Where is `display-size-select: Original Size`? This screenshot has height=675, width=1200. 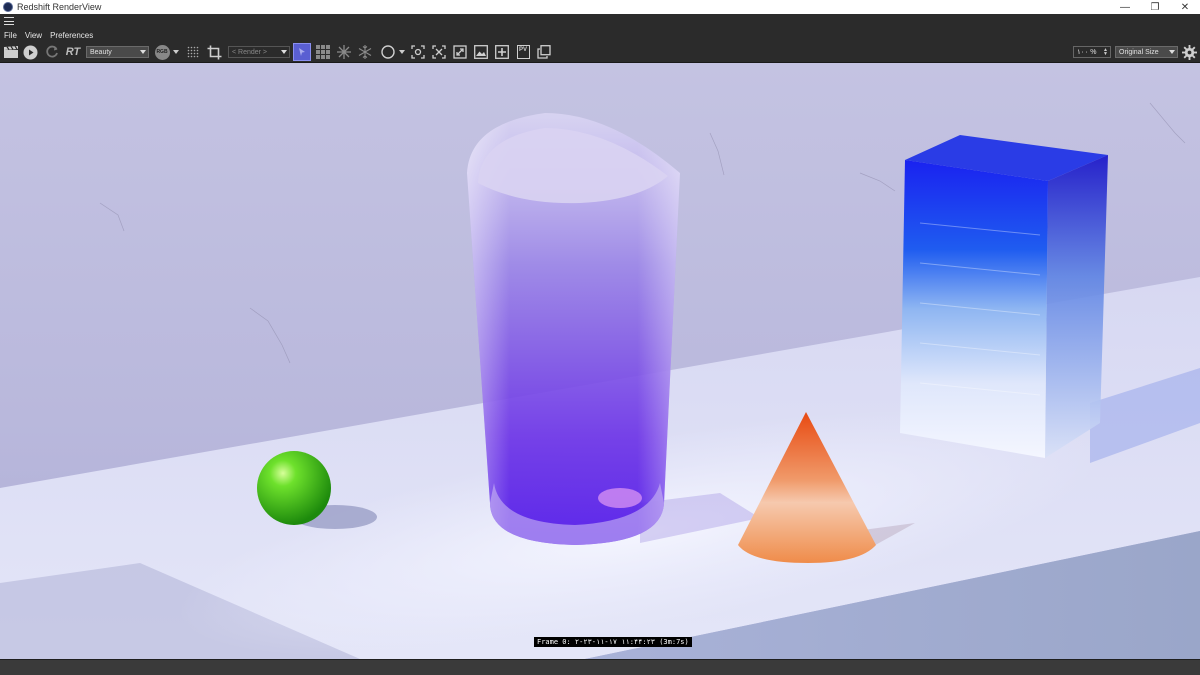 display-size-select: Original Size is located at coordinates (1146, 52).